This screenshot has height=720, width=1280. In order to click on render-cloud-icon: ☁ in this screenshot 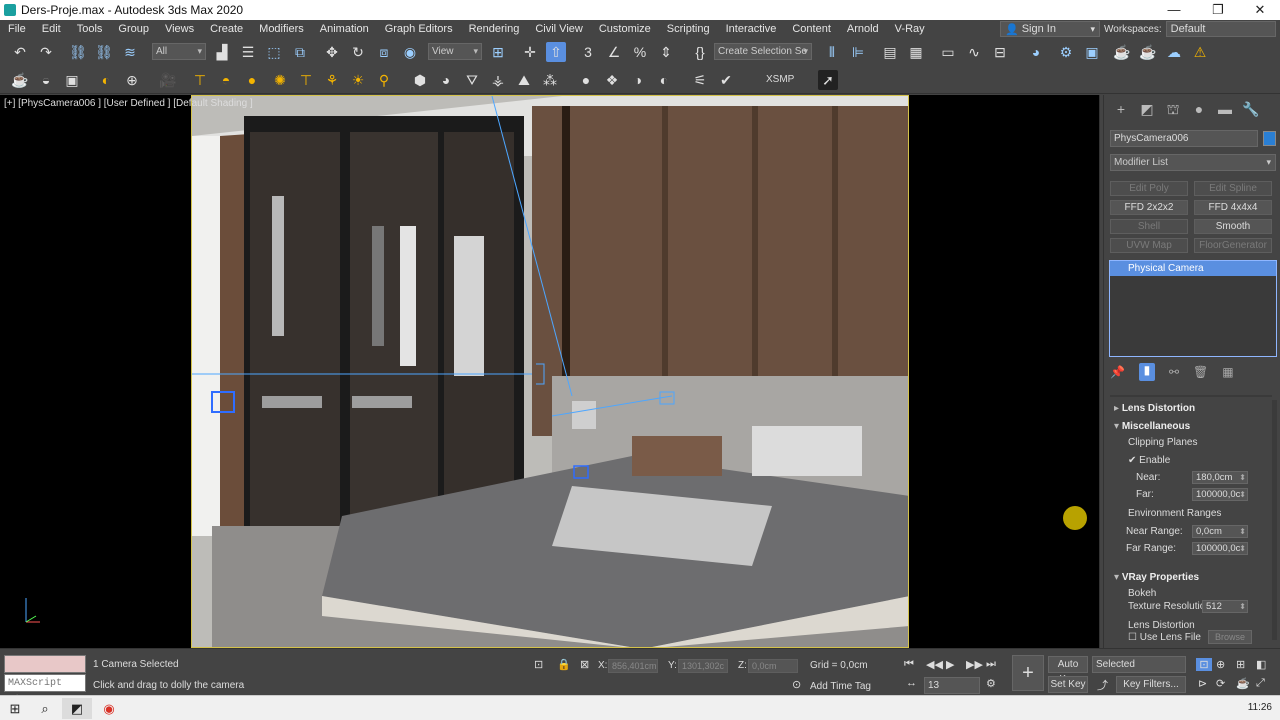, I will do `click(1174, 52)`.